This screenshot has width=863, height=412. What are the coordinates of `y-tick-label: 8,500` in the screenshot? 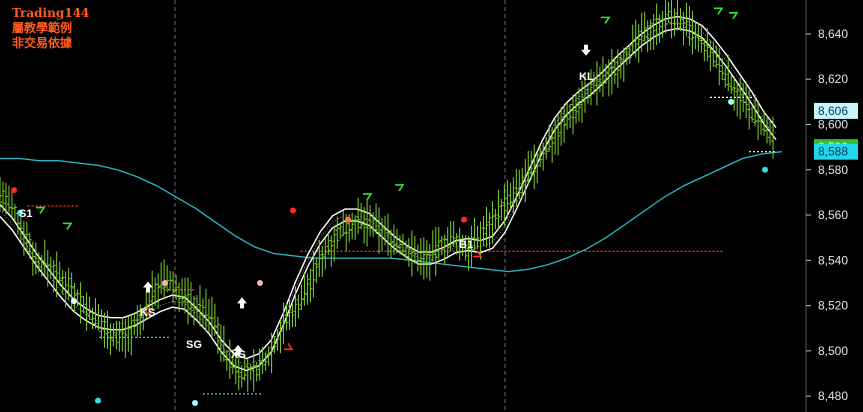 It's located at (833, 351).